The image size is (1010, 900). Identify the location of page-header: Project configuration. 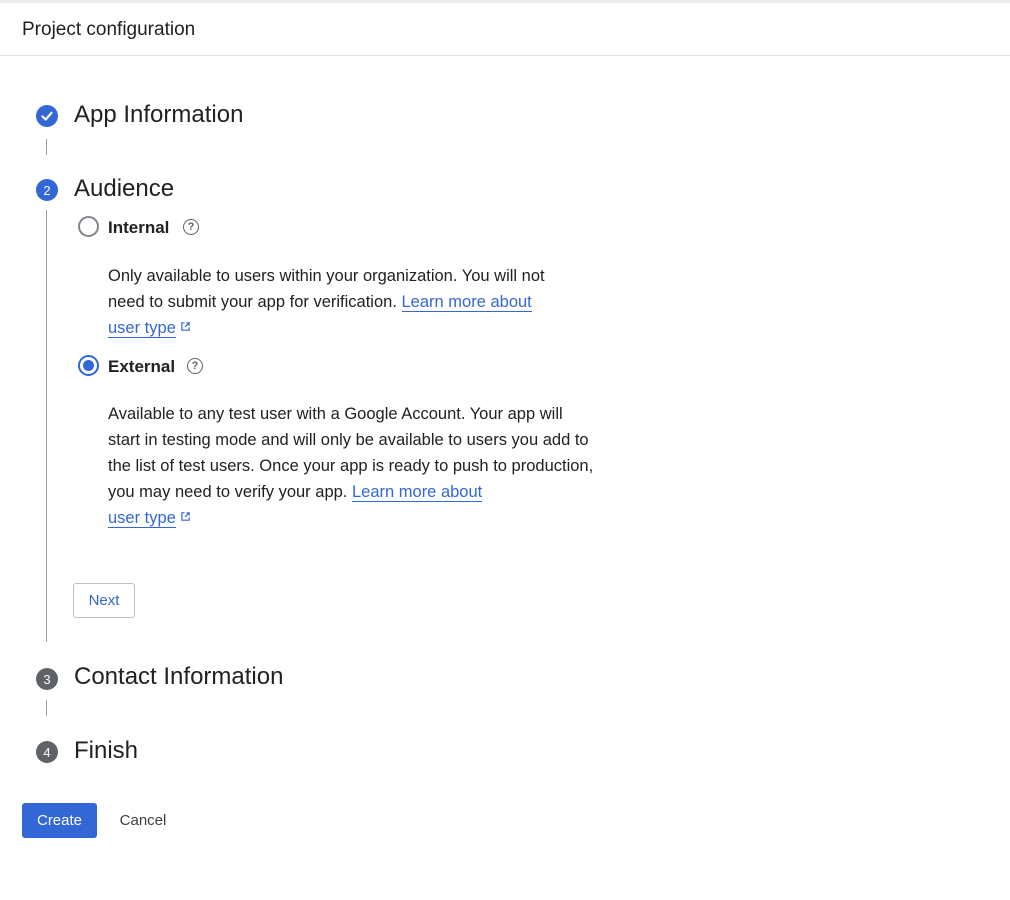
(505, 28).